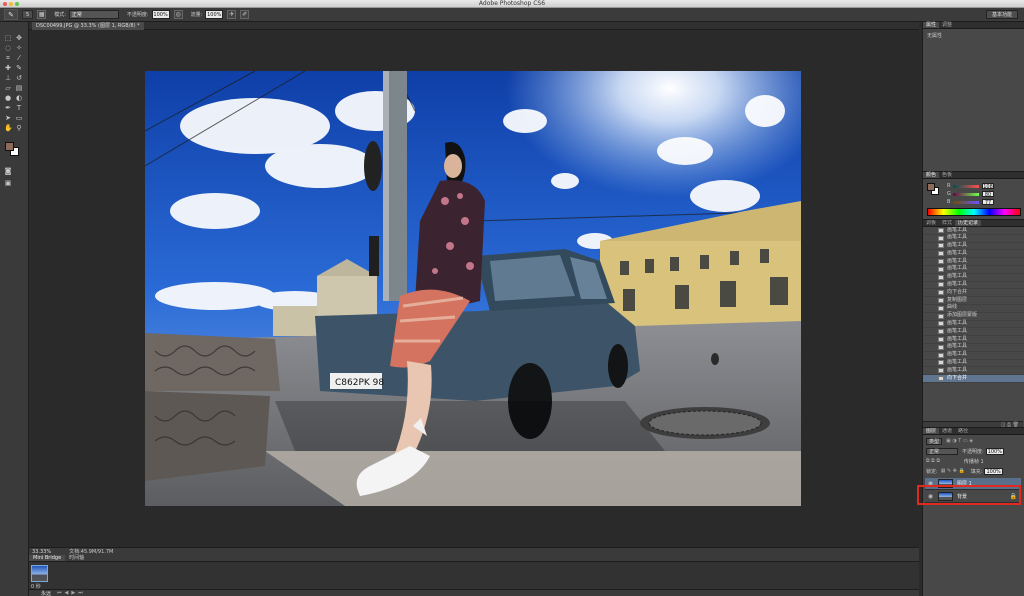  Describe the element at coordinates (19, 118) in the screenshot. I see `shape-tool-icon: ▭` at that location.